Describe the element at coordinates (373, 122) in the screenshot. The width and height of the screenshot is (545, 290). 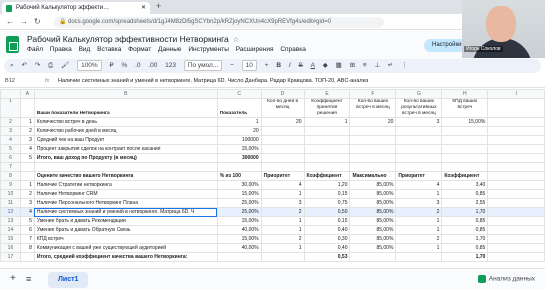
I see `cell: 20` at that location.